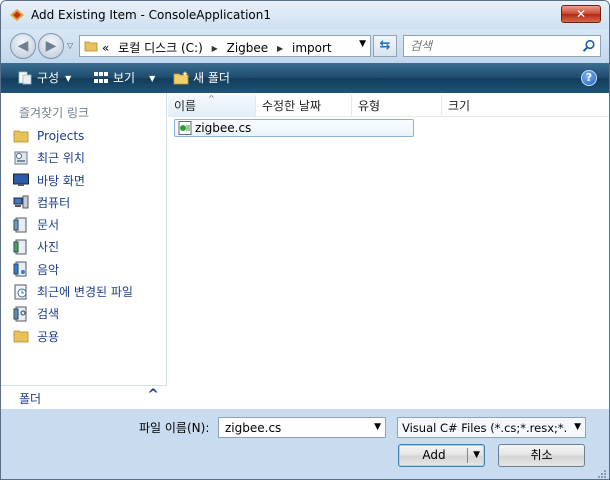 The image size is (610, 480). What do you see at coordinates (153, 395) in the screenshot?
I see `chevron-up-icon: ^` at bounding box center [153, 395].